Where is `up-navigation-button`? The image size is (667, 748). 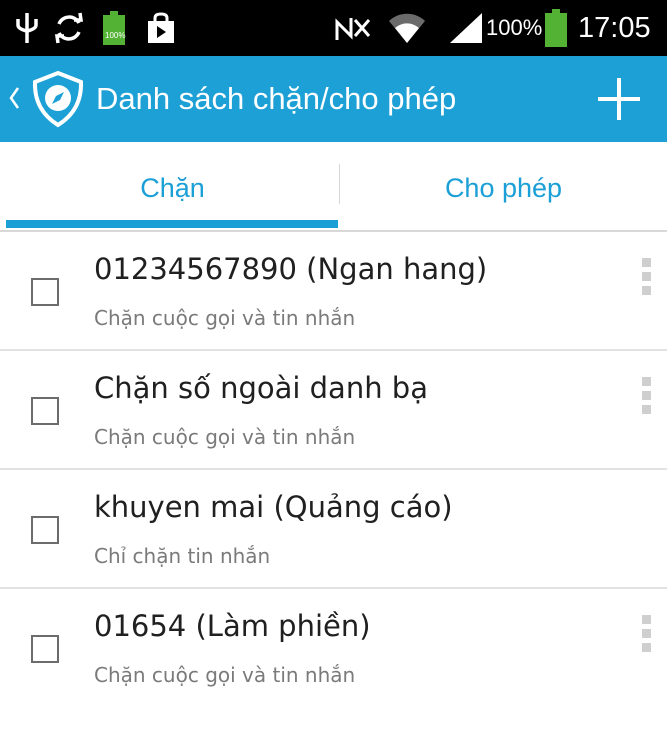 up-navigation-button is located at coordinates (46, 99).